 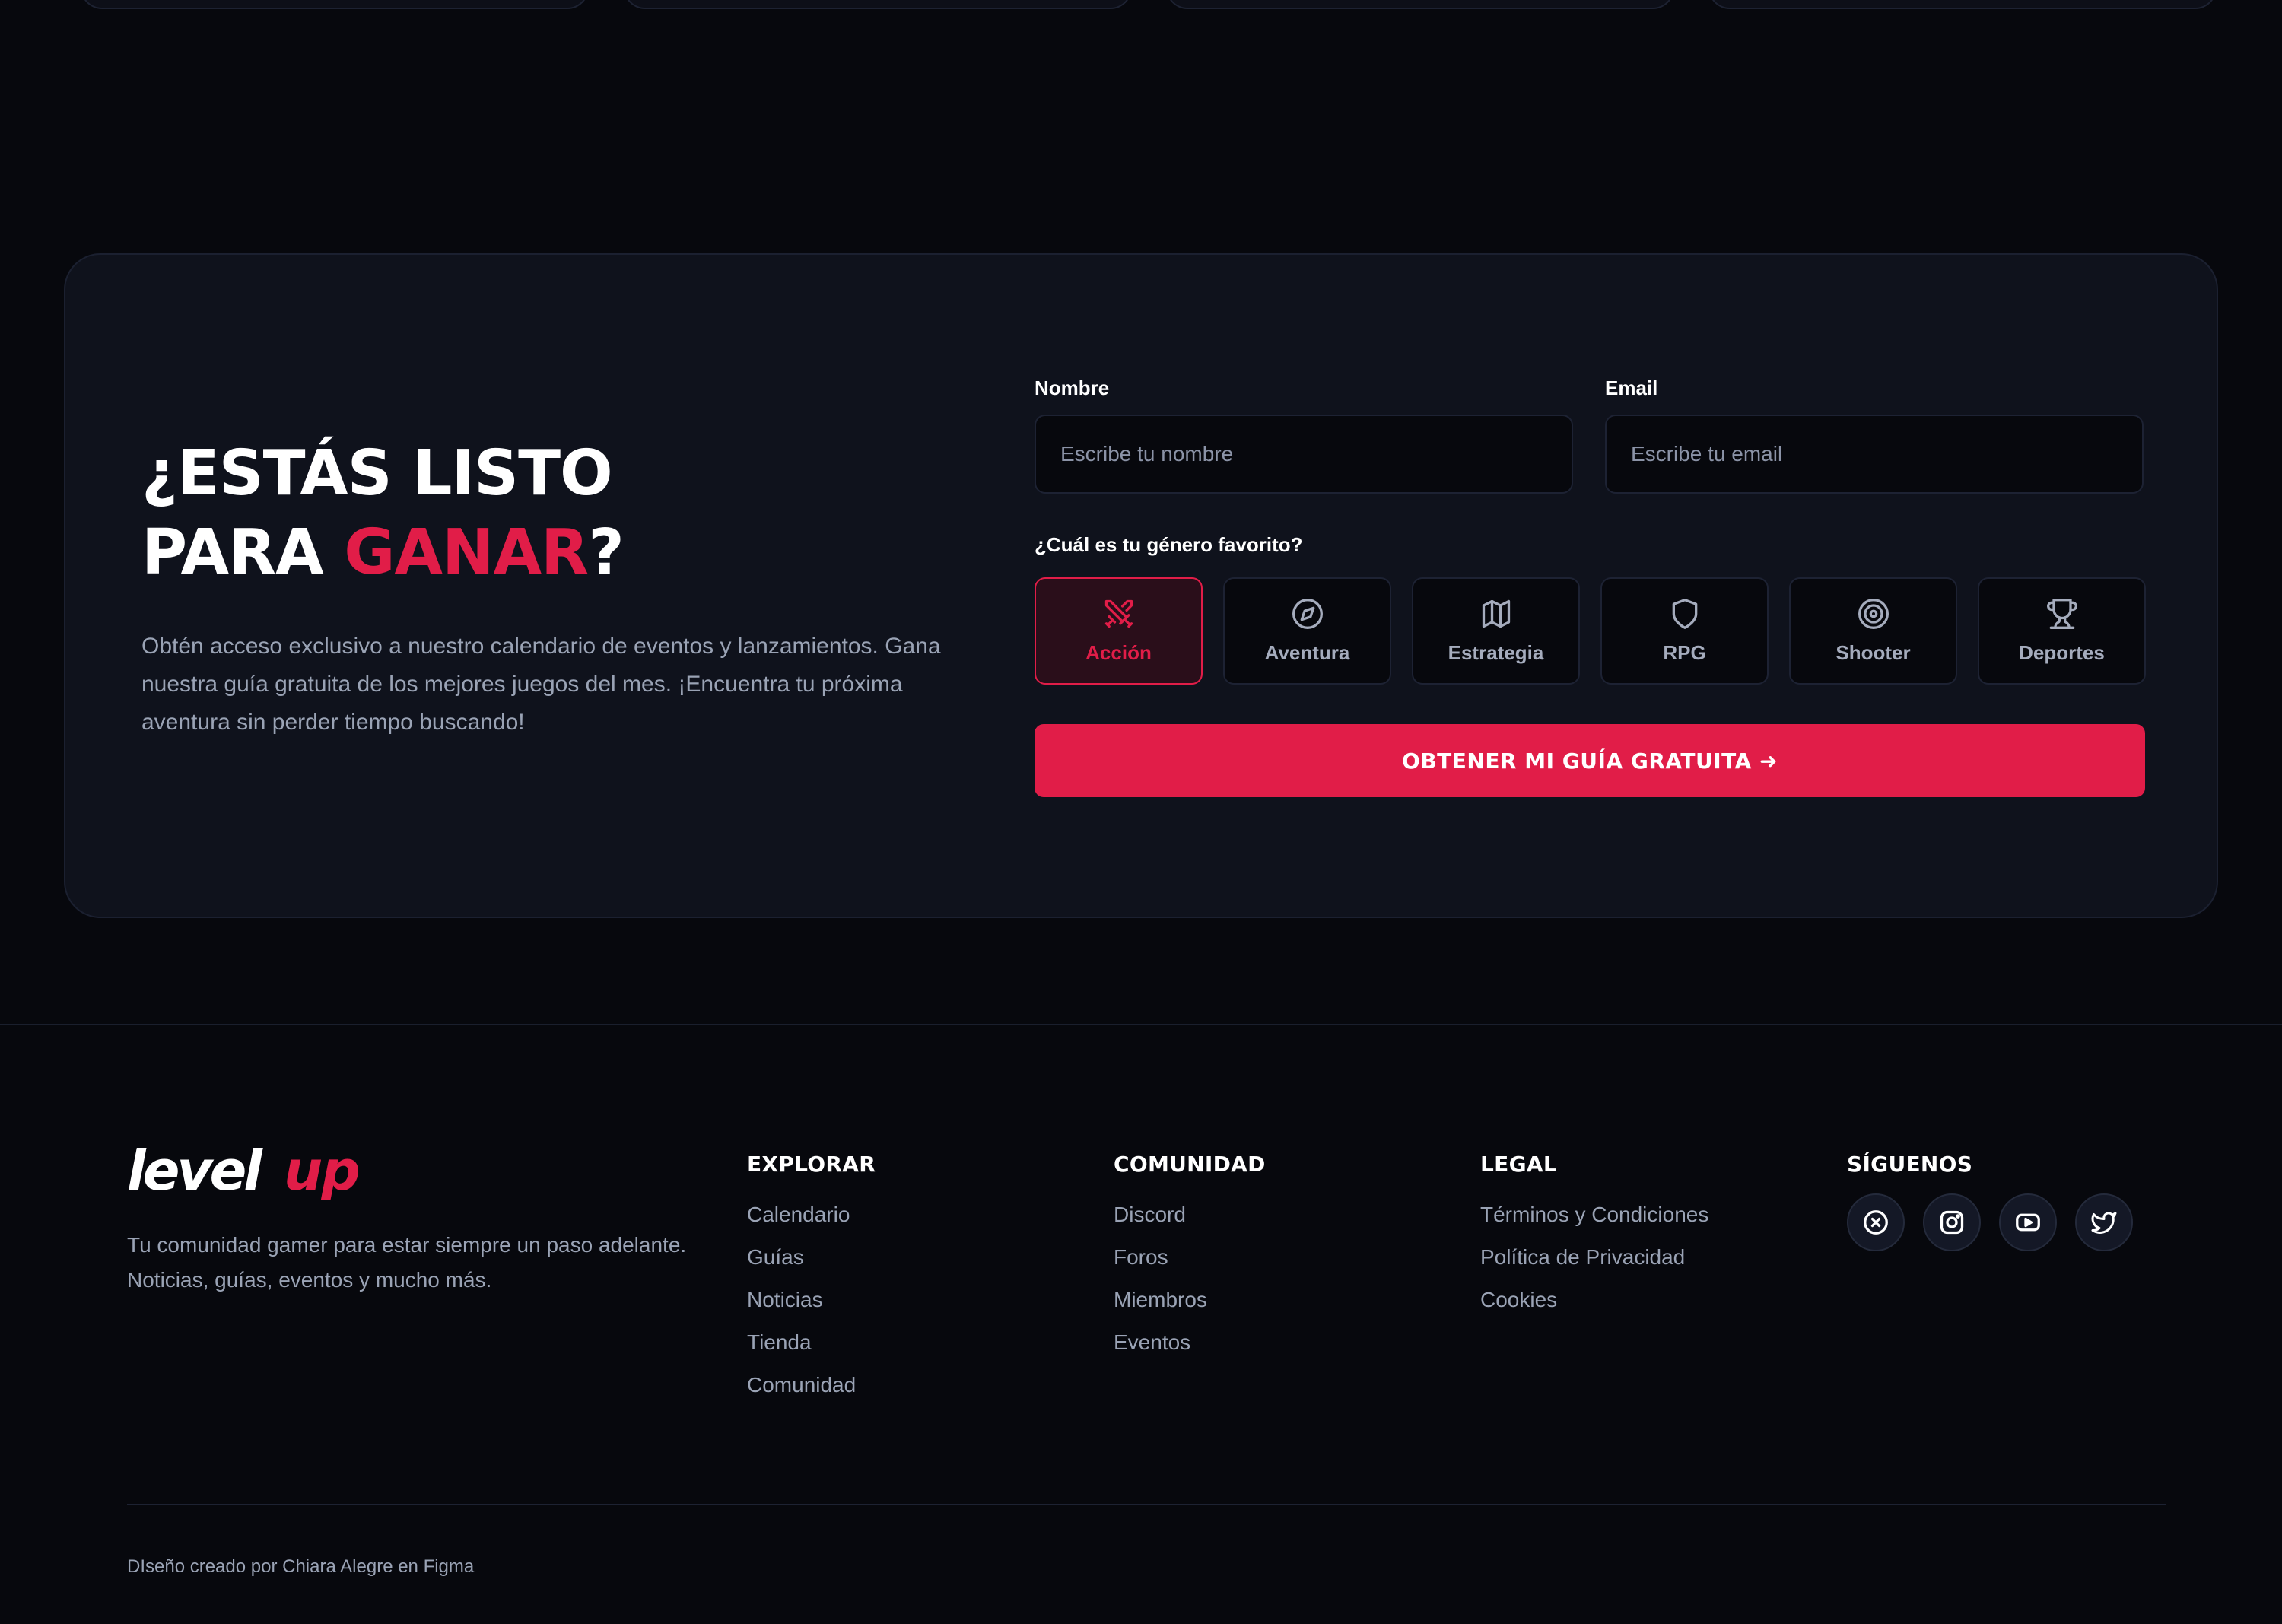 What do you see at coordinates (1594, 1300) in the screenshot?
I see `footer-link-cookies: Cookies` at bounding box center [1594, 1300].